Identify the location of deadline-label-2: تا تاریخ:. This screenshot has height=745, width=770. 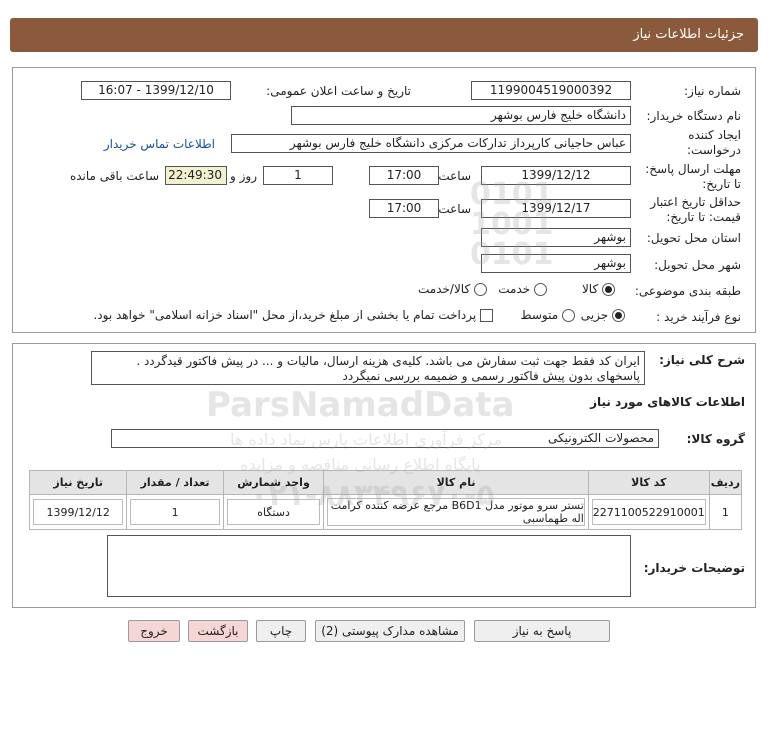
(721, 184).